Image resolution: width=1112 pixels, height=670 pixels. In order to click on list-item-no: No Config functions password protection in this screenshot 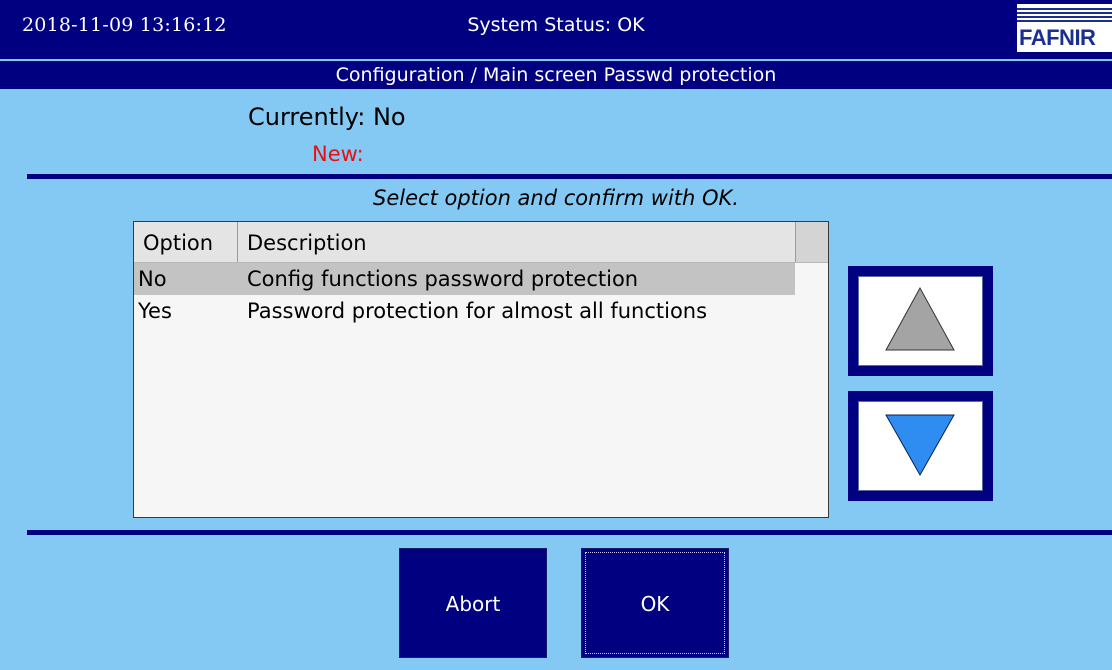, I will do `click(464, 279)`.